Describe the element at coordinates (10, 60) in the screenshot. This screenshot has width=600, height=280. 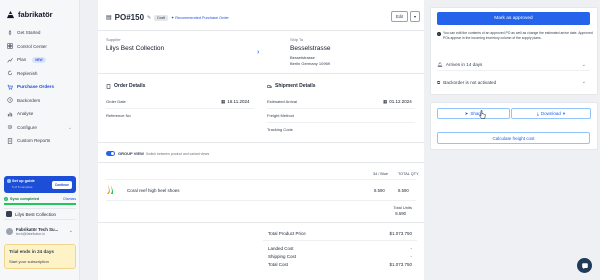
I see `chart-icon` at that location.